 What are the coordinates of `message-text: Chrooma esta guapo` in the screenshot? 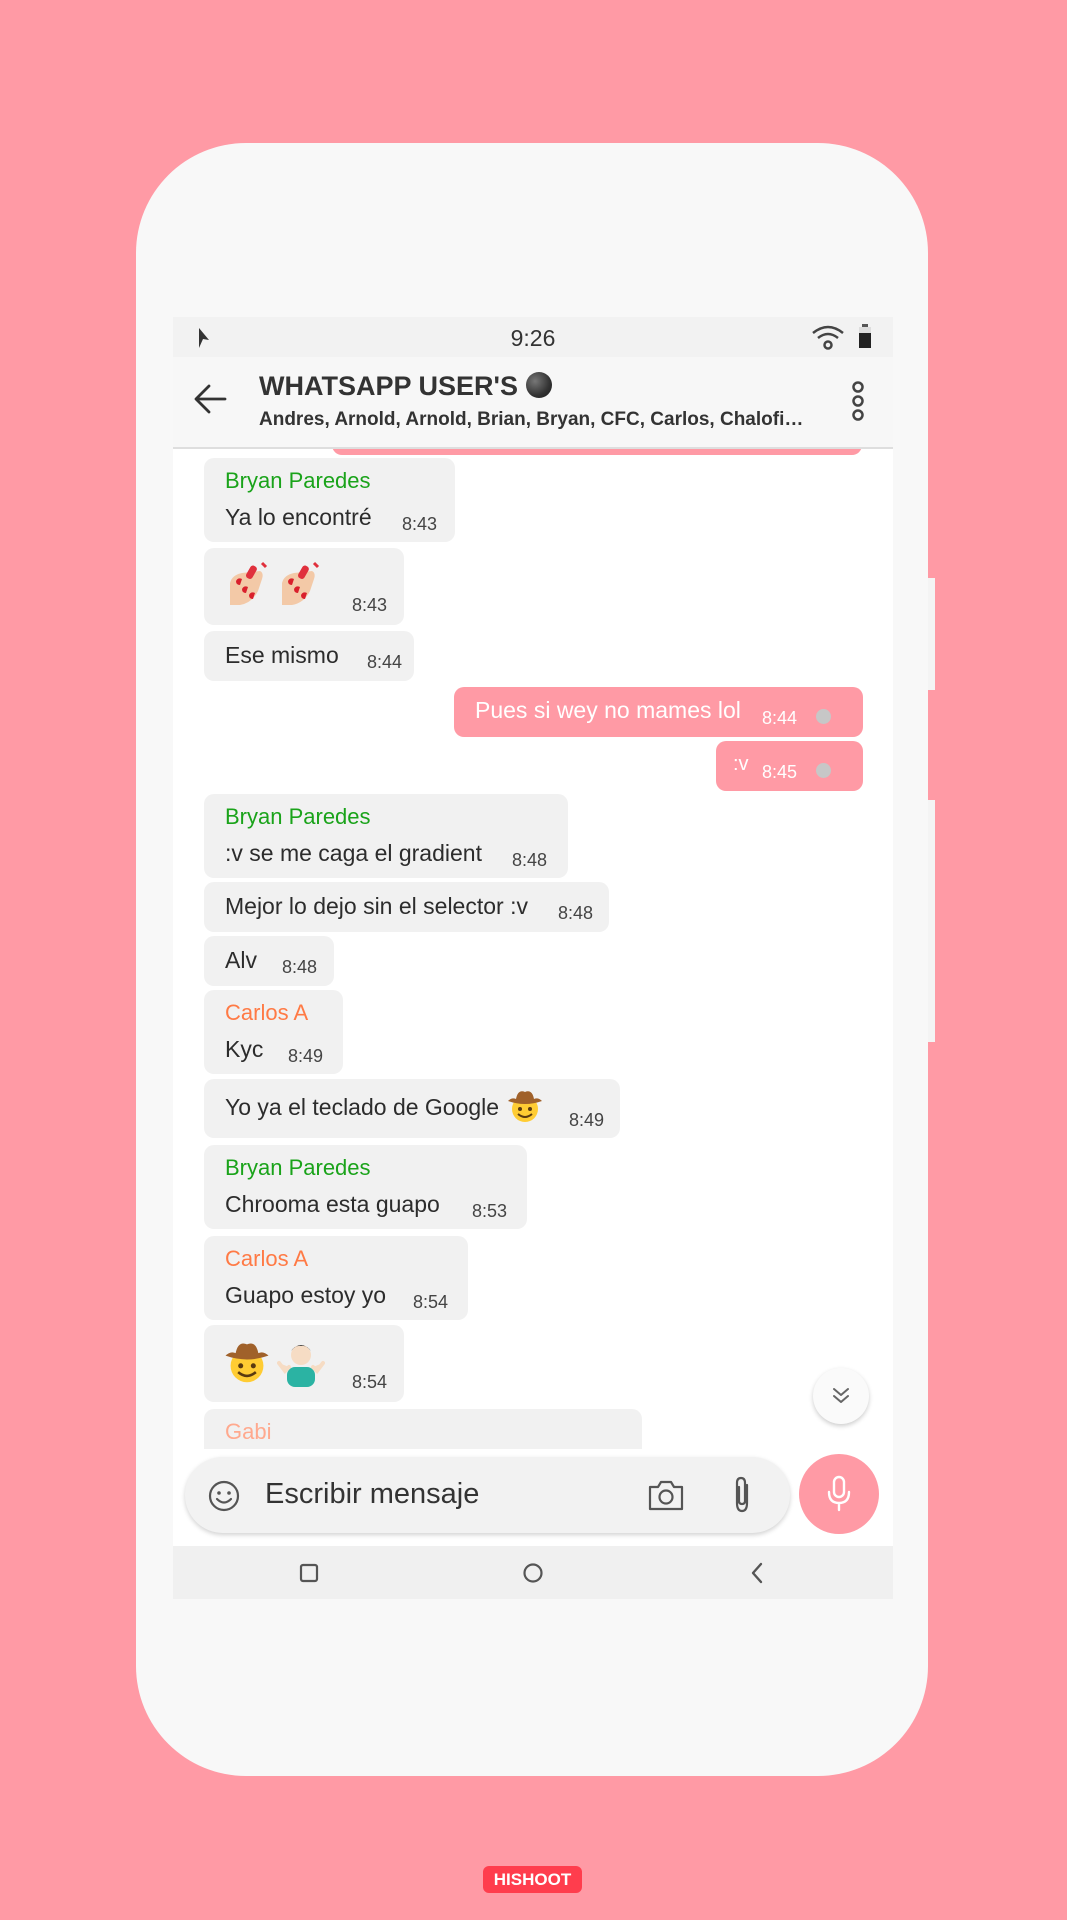 It's located at (332, 1204).